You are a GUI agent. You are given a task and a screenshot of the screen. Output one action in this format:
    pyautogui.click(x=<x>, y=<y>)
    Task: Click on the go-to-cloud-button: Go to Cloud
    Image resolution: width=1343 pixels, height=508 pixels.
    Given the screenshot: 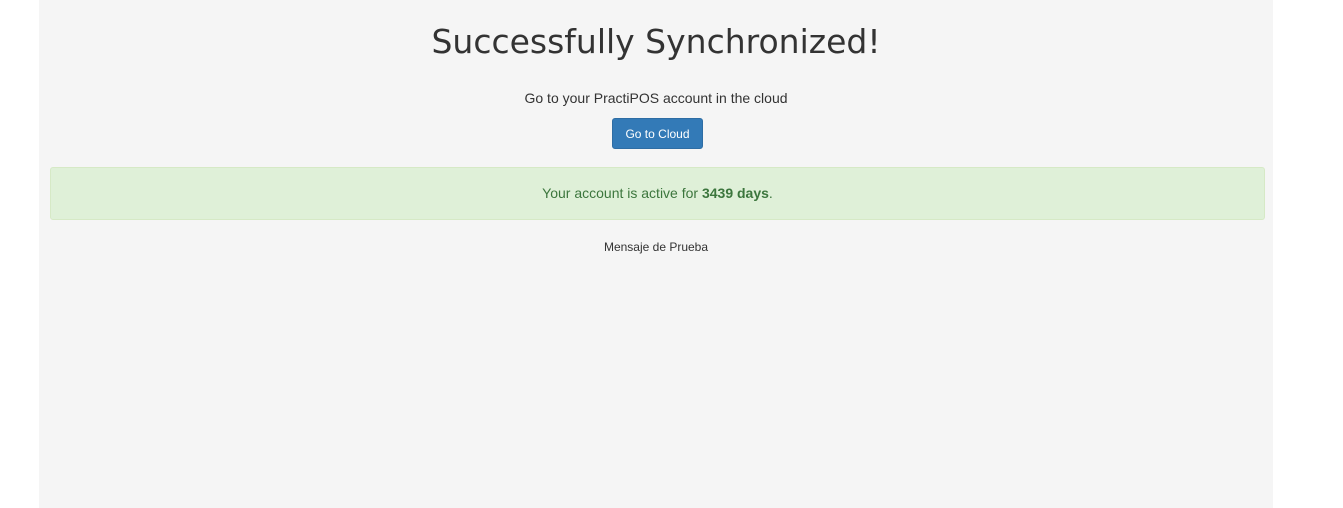 What is the action you would take?
    pyautogui.click(x=657, y=133)
    